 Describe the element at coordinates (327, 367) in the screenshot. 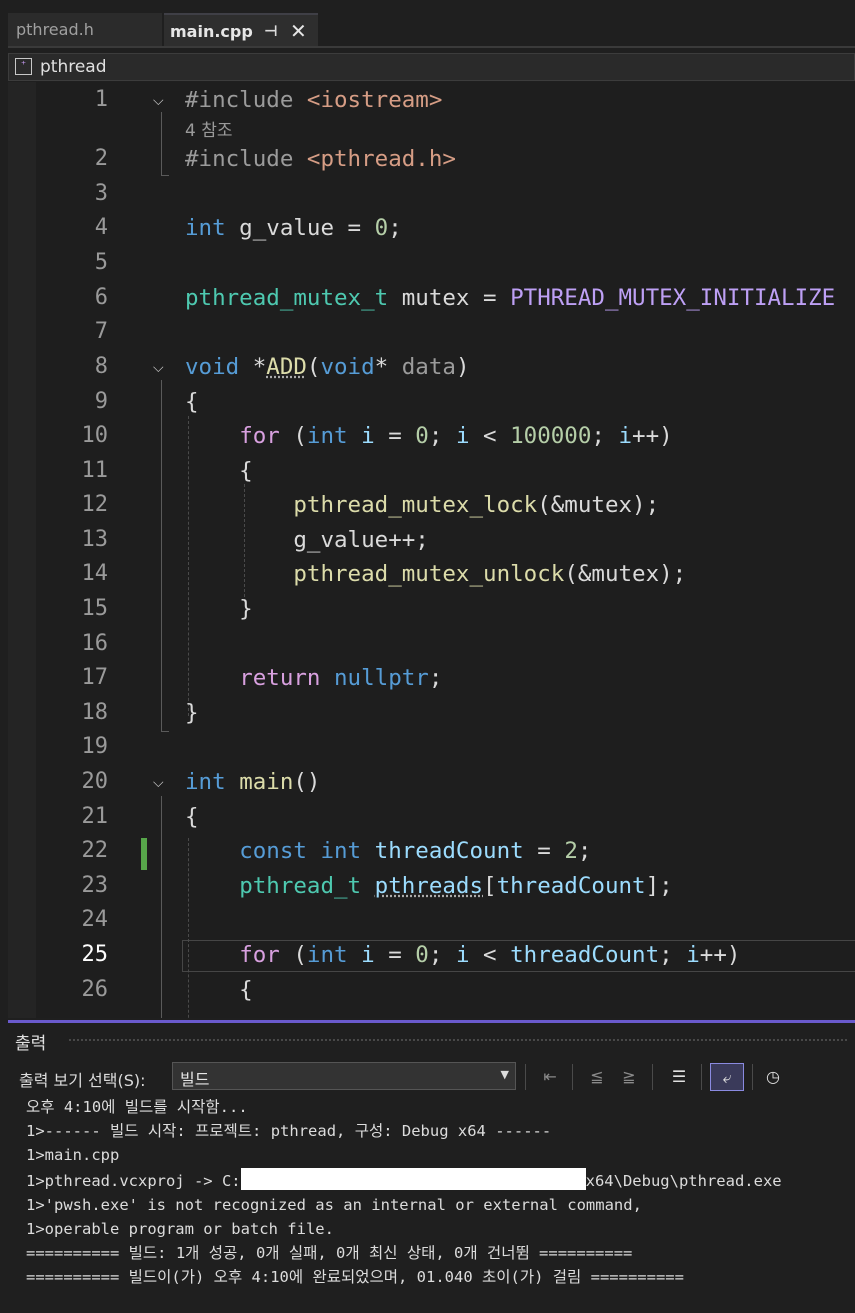

I see `code-text: void *ADD(void* data)` at that location.